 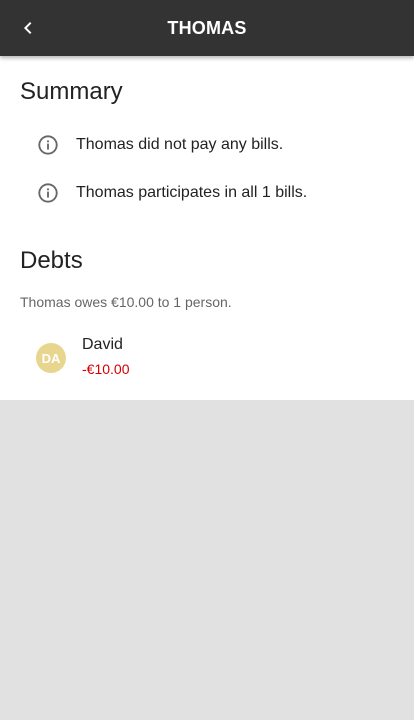 What do you see at coordinates (71, 91) in the screenshot?
I see `summary-heading: Summary` at bounding box center [71, 91].